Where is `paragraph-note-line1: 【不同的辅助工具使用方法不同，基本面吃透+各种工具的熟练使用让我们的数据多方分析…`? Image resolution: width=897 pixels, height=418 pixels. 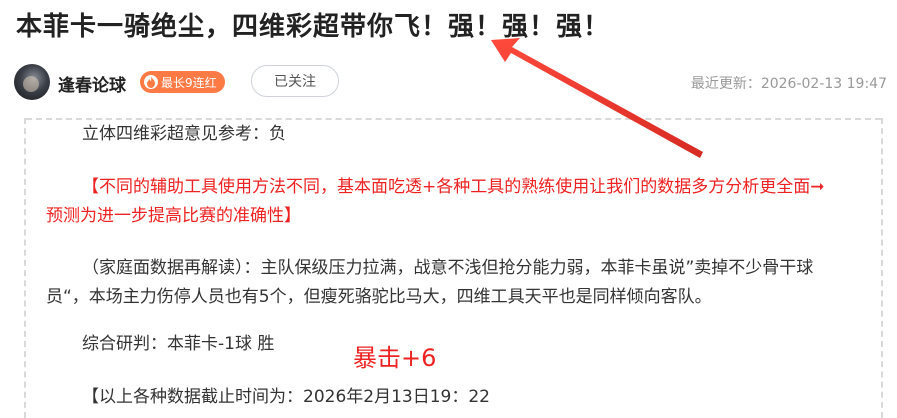
paragraph-note-line1: 【不同的辅助工具使用方法不同，基本面吃透+各种工具的熟练使用让我们的数据多方分析… is located at coordinates (453, 187).